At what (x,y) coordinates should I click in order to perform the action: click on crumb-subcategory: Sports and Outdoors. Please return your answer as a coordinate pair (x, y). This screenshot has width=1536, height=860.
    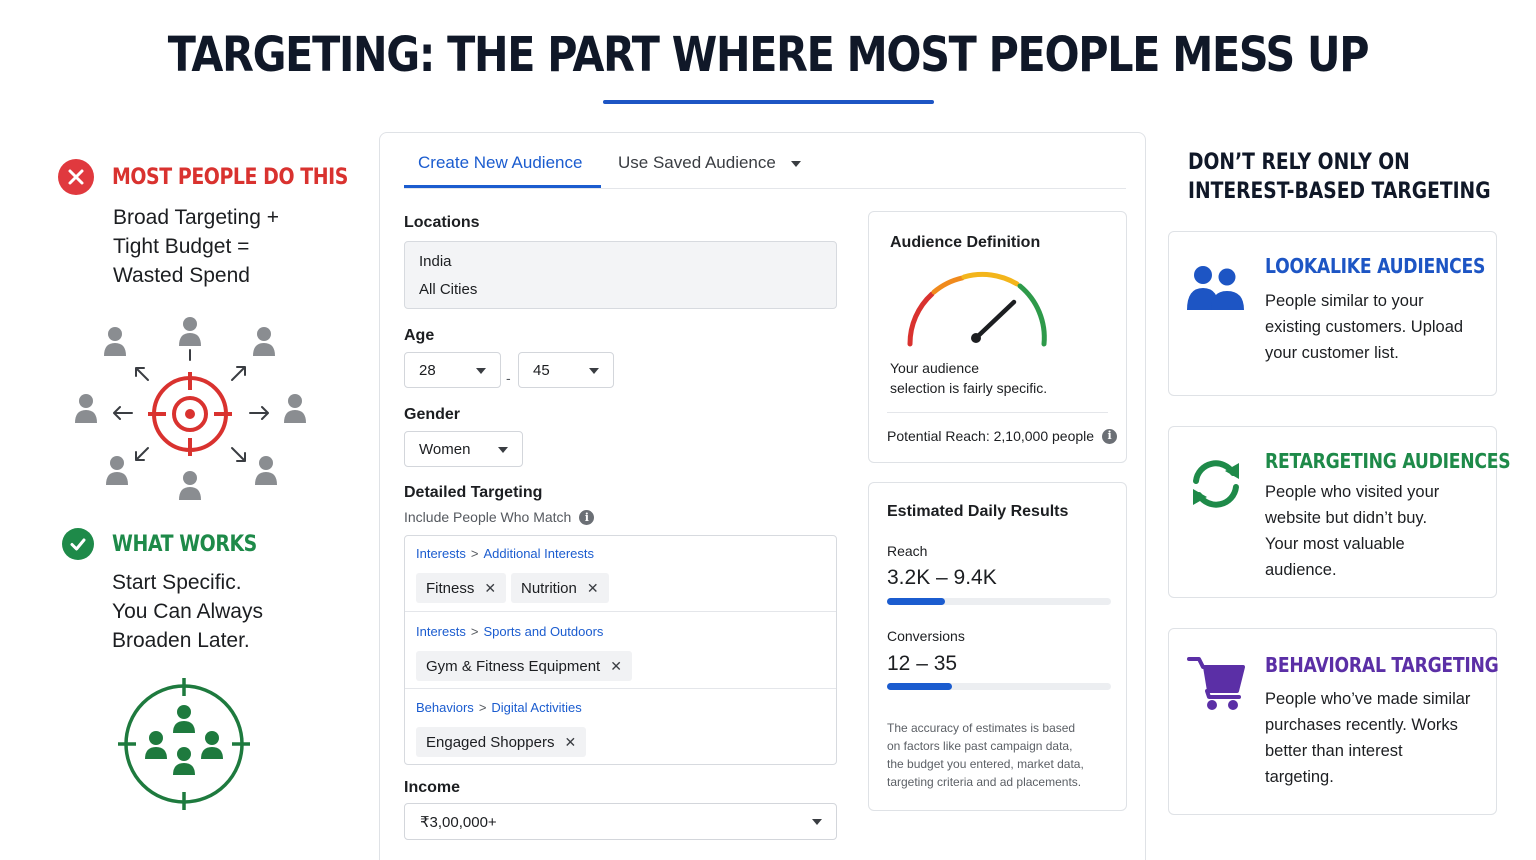
    Looking at the image, I should click on (543, 631).